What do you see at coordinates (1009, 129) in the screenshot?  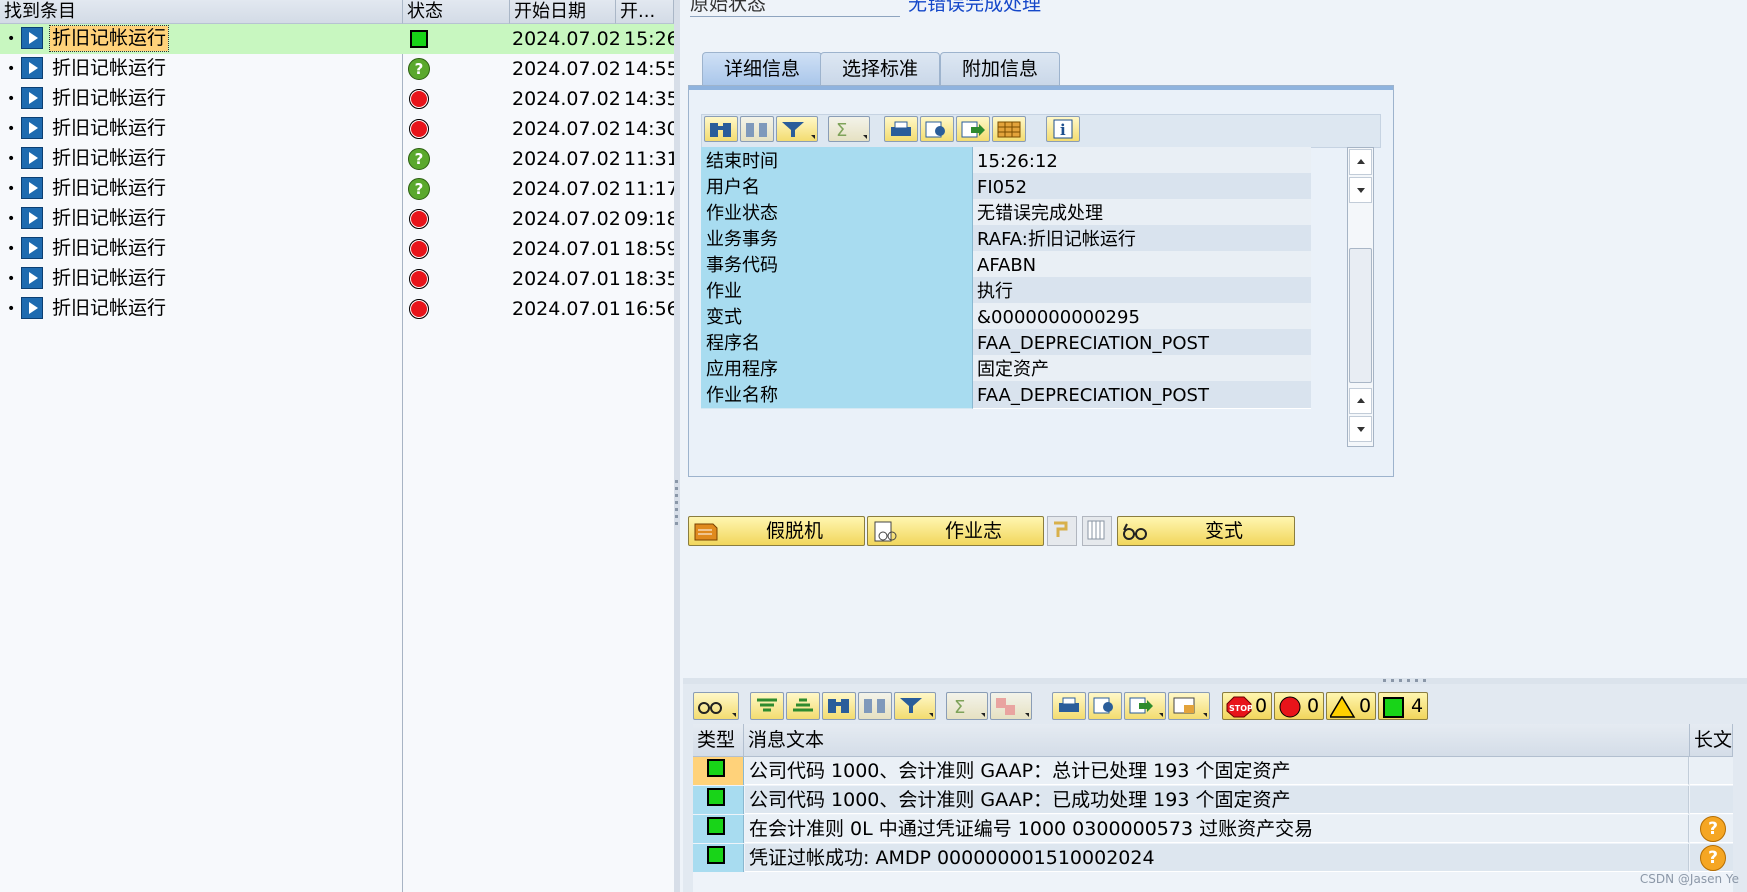 I see `layout-button` at bounding box center [1009, 129].